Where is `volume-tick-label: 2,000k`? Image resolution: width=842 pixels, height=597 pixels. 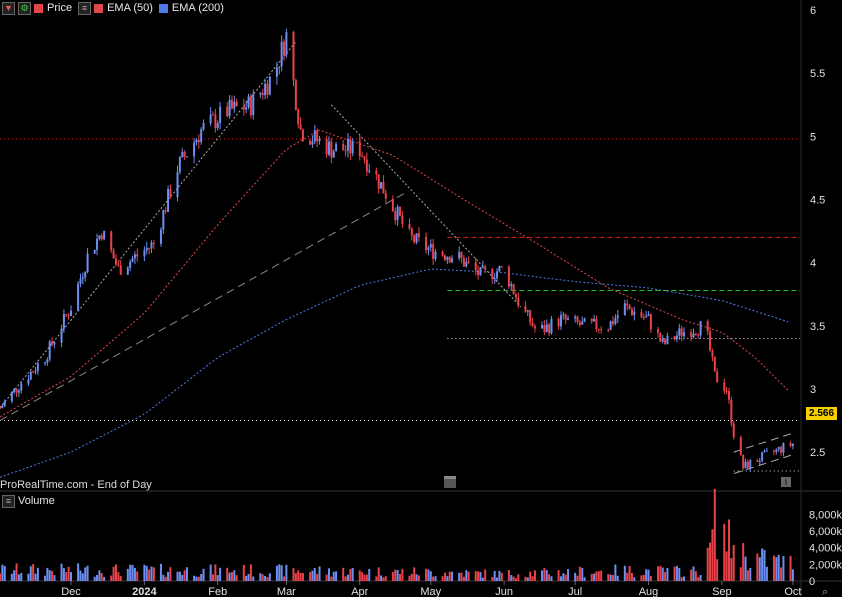
volume-tick-label: 2,000k is located at coordinates (825, 565).